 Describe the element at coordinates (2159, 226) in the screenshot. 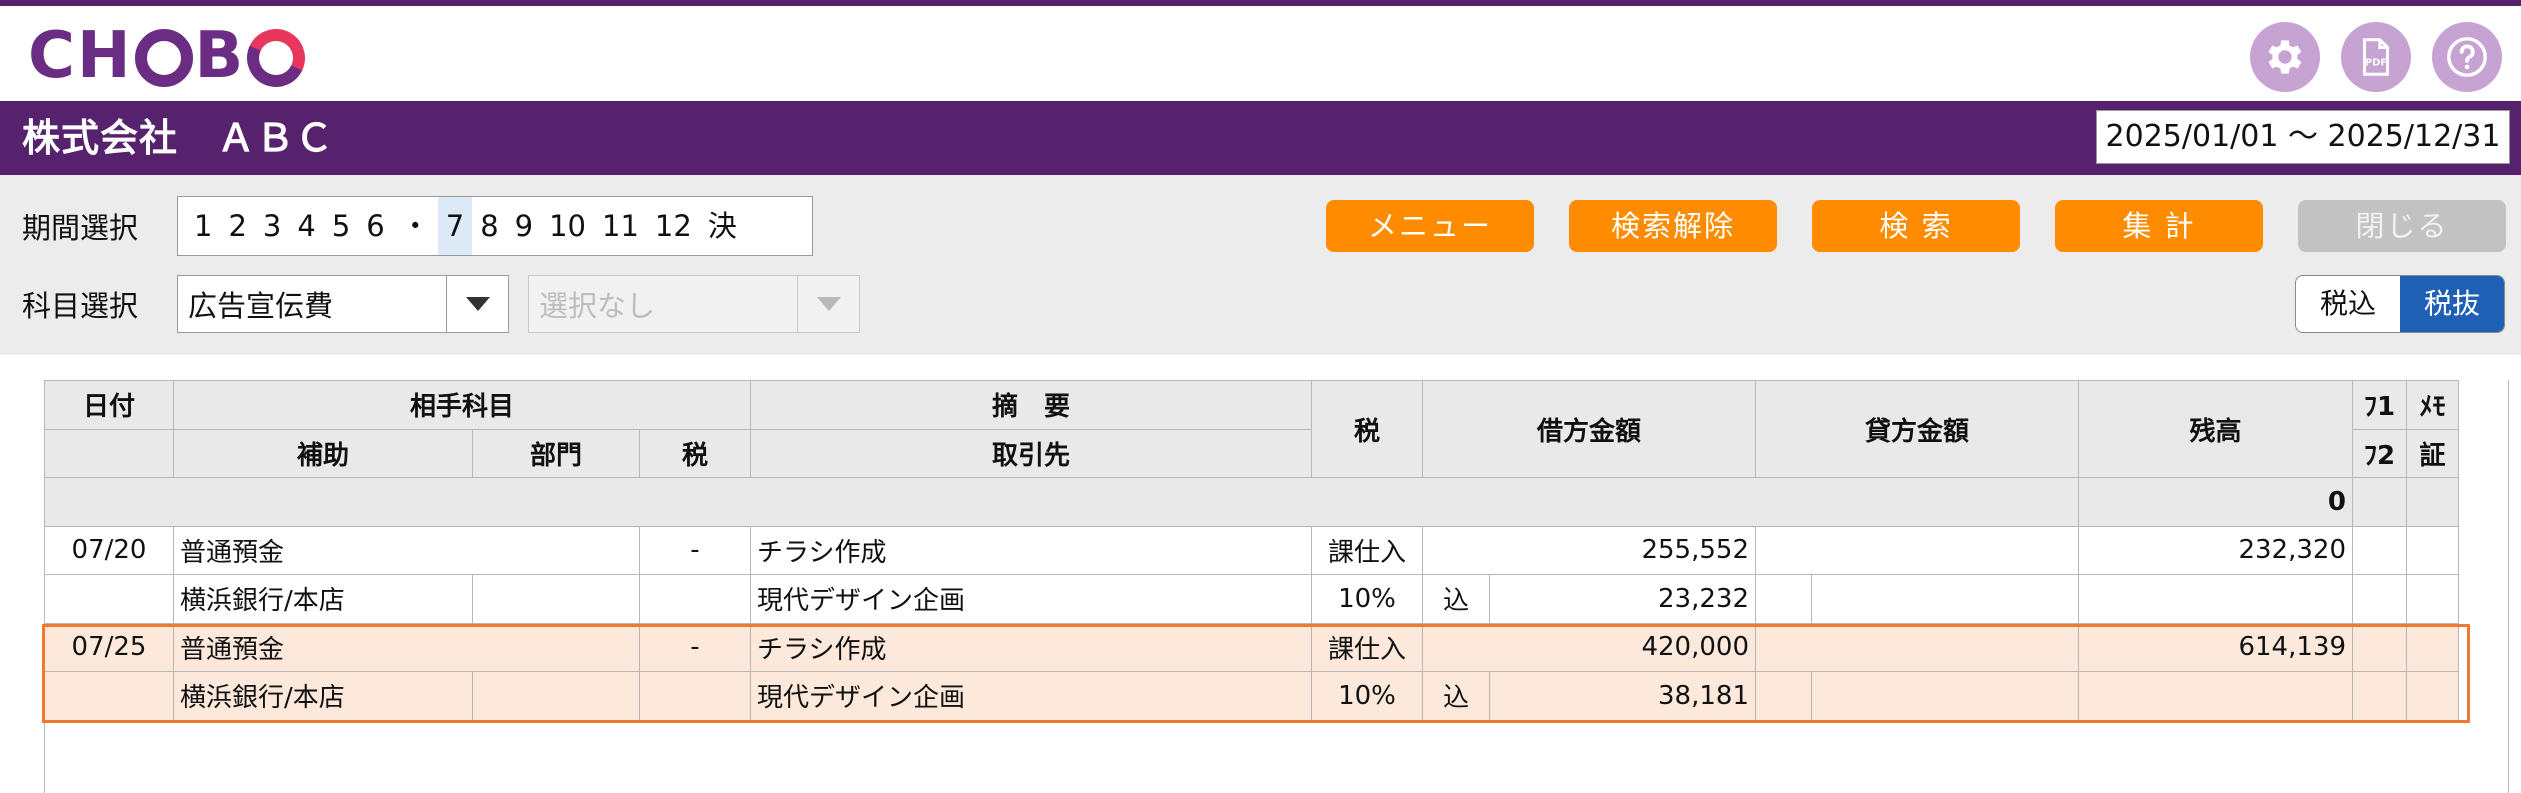

I see `summary-button: 集 計` at that location.